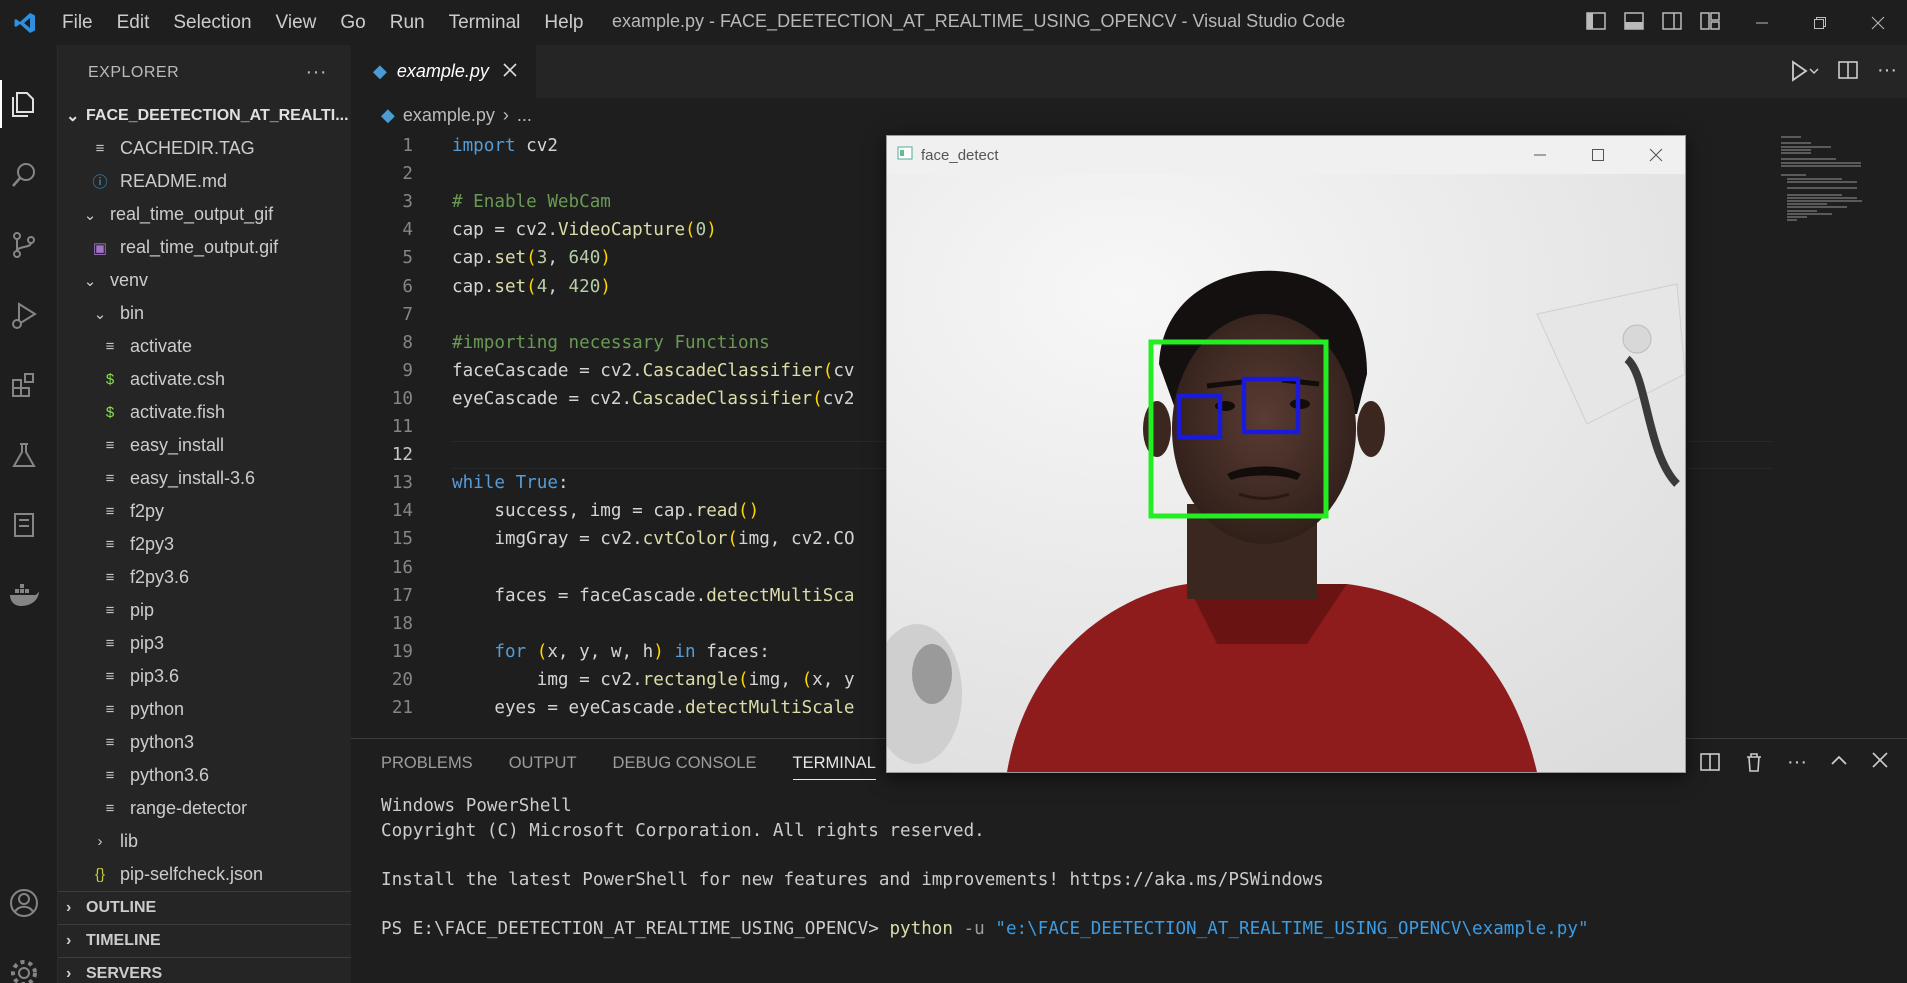  What do you see at coordinates (204, 874) in the screenshot?
I see `tree-item: {} pip-selfcheck.json` at bounding box center [204, 874].